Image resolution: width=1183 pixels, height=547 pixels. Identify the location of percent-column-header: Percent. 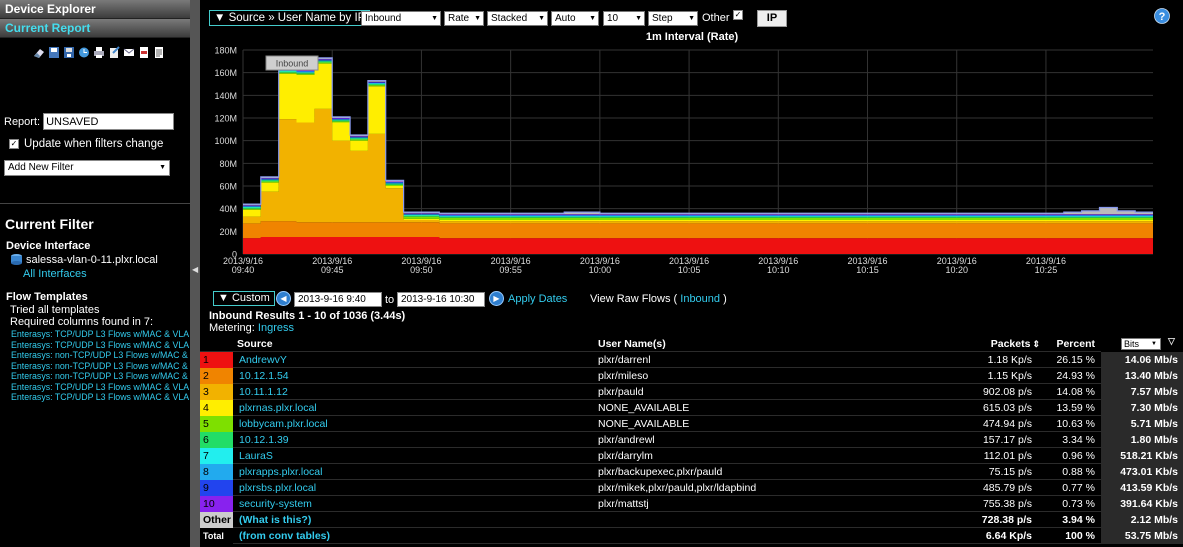
(1067, 344).